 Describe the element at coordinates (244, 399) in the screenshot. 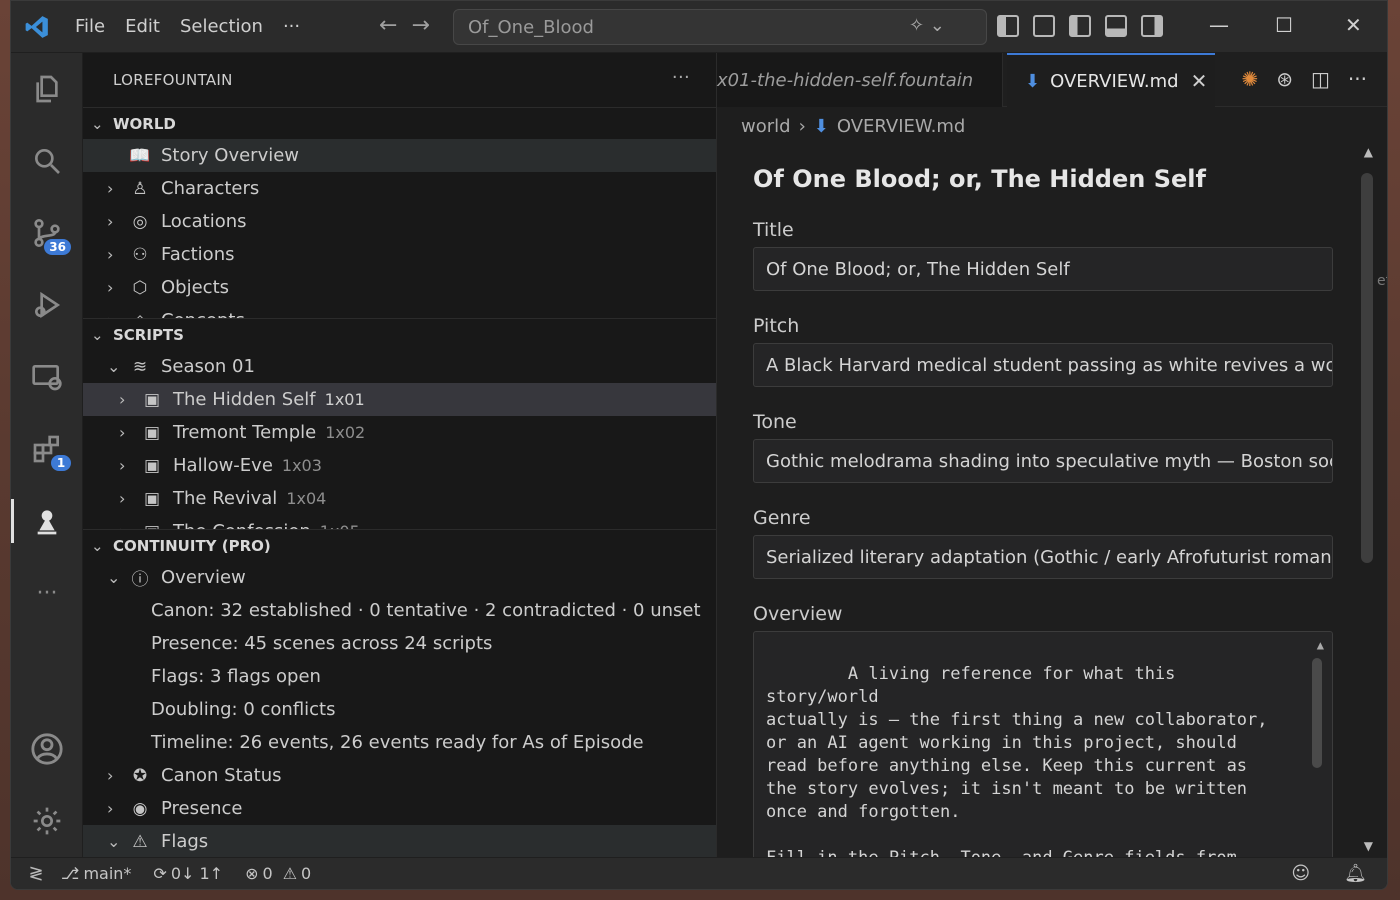

I see `episode-title: The Hidden Self` at that location.